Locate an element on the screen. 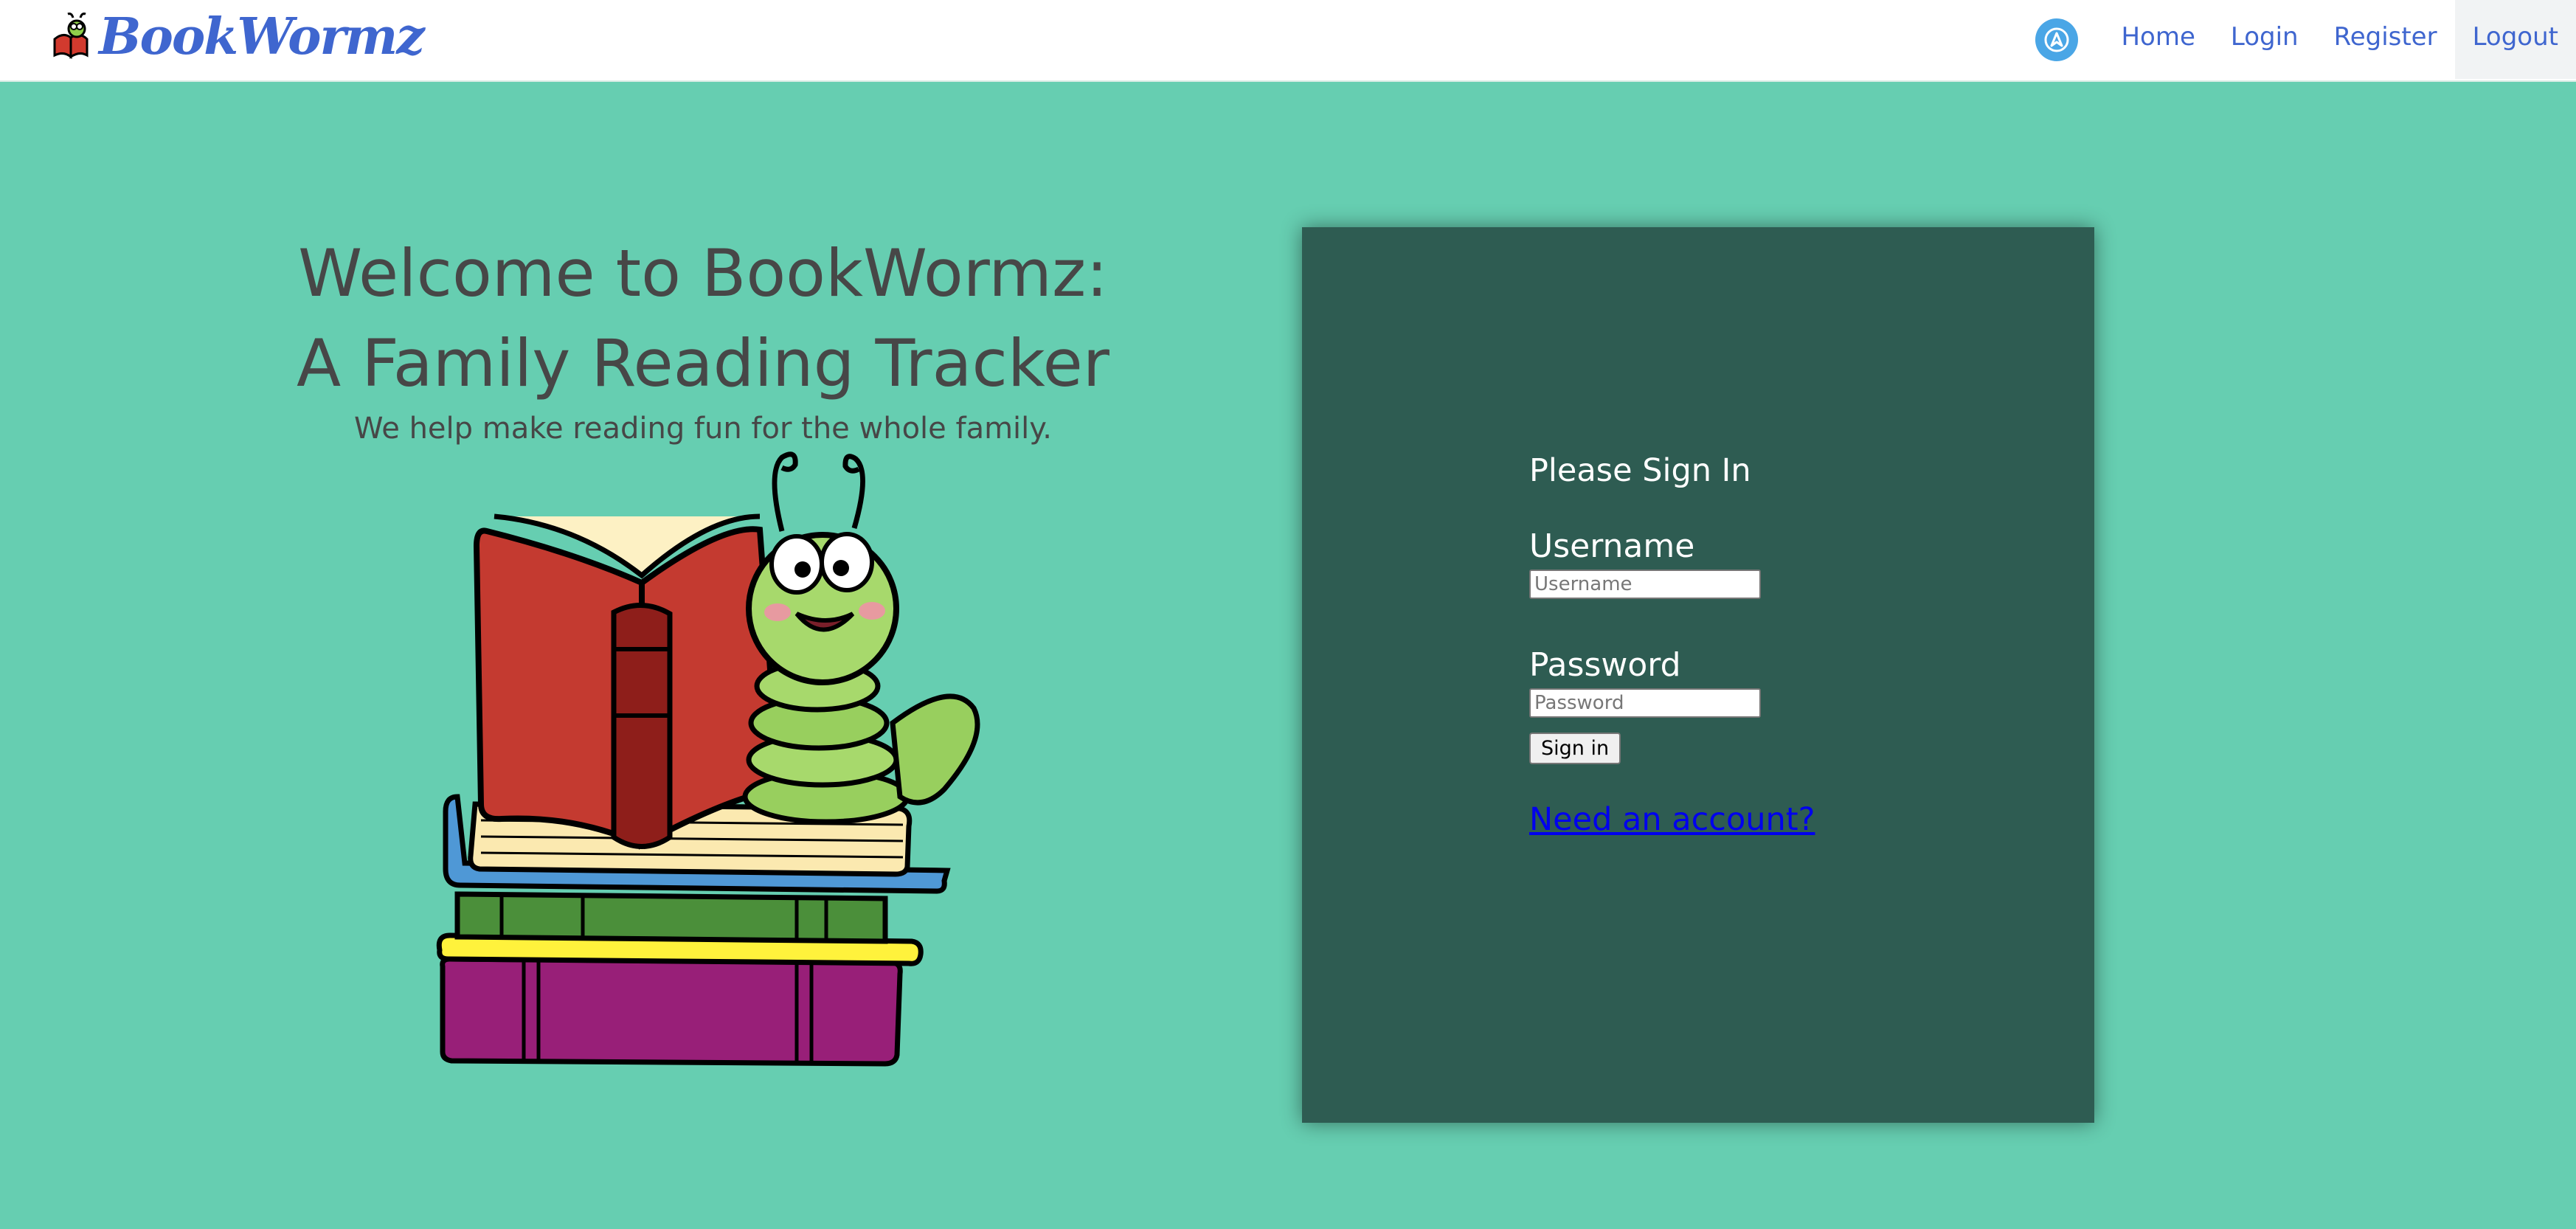  nav-login: Login is located at coordinates (2264, 39).